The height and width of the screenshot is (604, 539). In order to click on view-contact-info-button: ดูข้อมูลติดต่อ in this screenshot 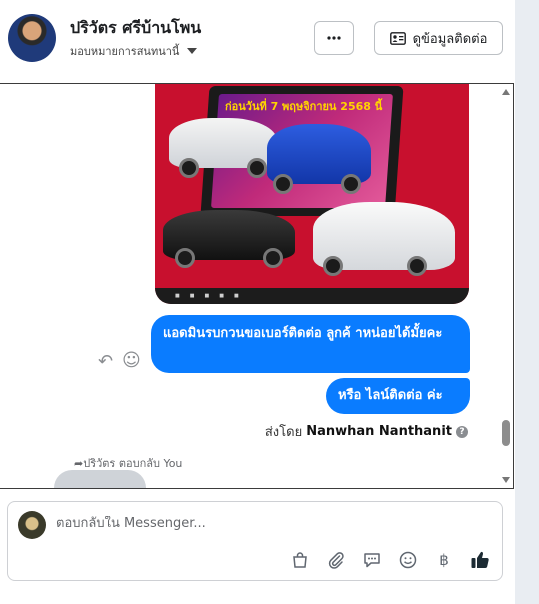, I will do `click(438, 38)`.